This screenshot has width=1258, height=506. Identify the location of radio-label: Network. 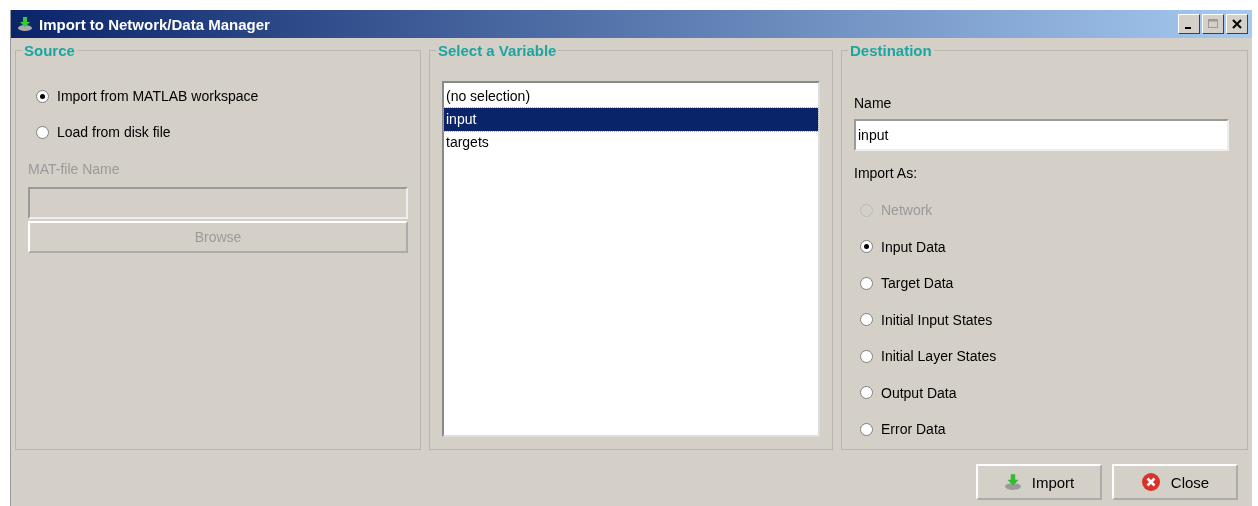
(907, 210).